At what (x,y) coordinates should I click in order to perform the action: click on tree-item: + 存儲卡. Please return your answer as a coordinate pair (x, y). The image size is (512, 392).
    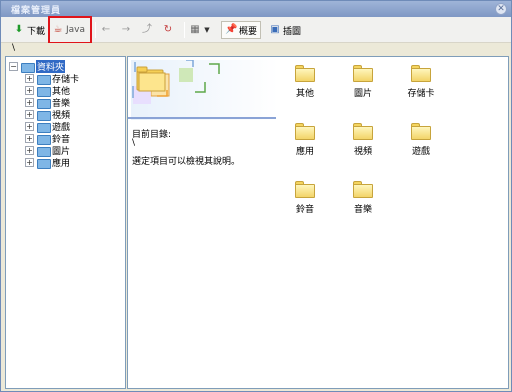
    Looking at the image, I should click on (52, 78).